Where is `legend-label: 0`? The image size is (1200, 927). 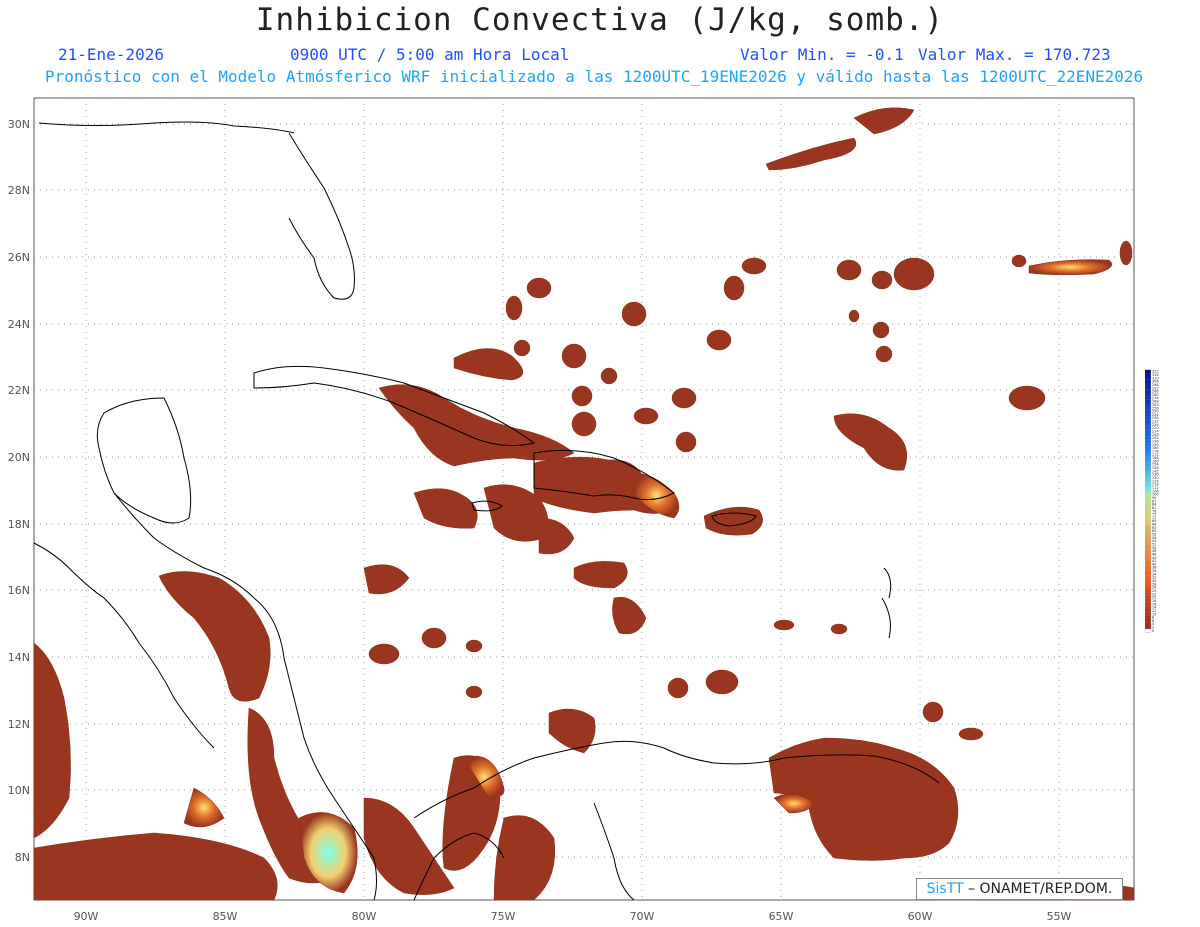 legend-label: 0 is located at coordinates (1153, 631).